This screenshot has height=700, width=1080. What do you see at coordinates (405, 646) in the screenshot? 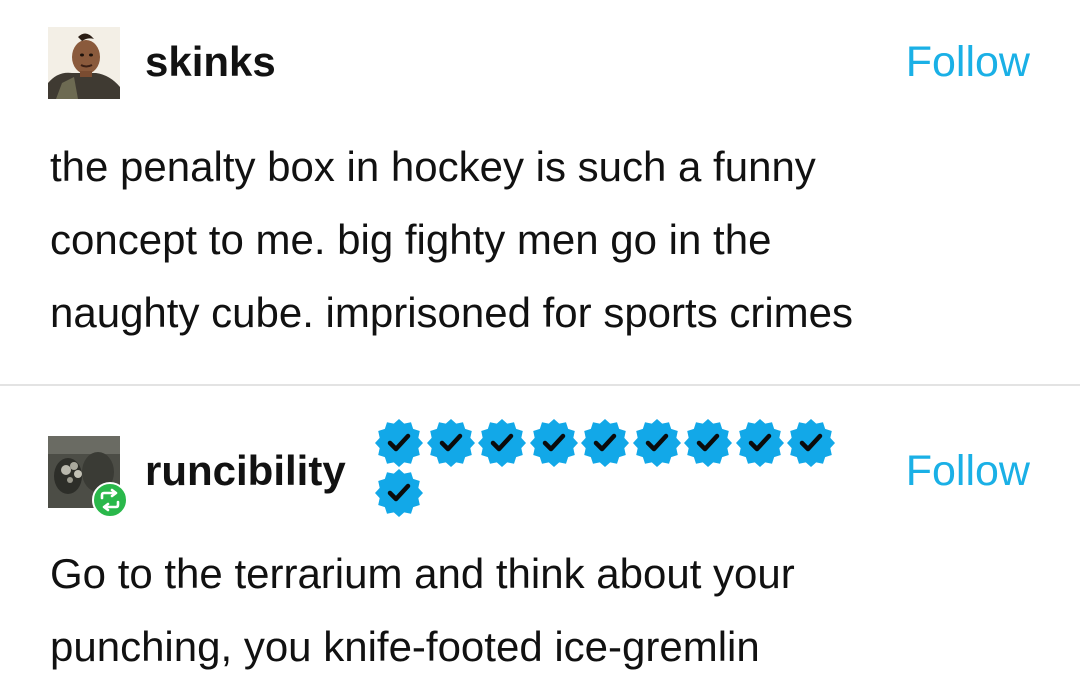
I see `post-text-line: punching, you knife-footed ice-gremlin` at bounding box center [405, 646].